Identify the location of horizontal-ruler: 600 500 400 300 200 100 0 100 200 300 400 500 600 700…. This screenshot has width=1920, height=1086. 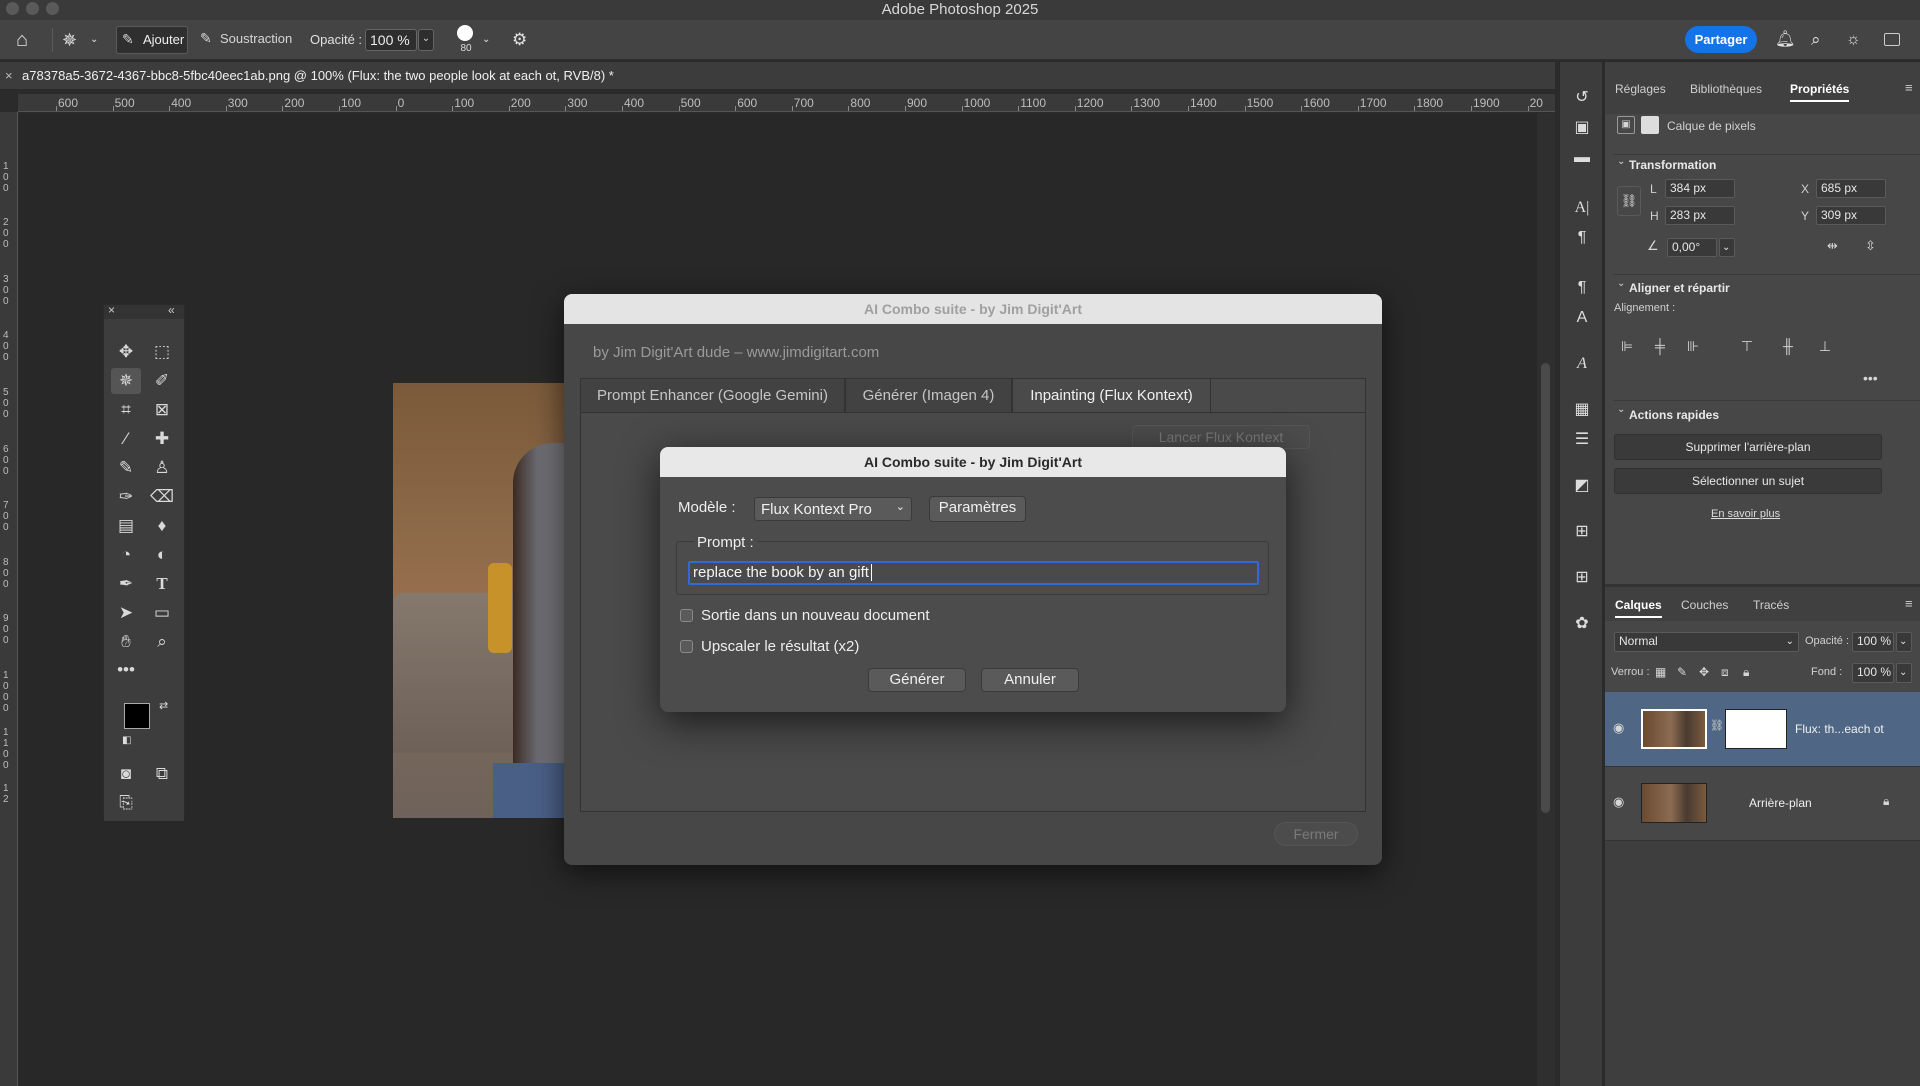
(786, 103).